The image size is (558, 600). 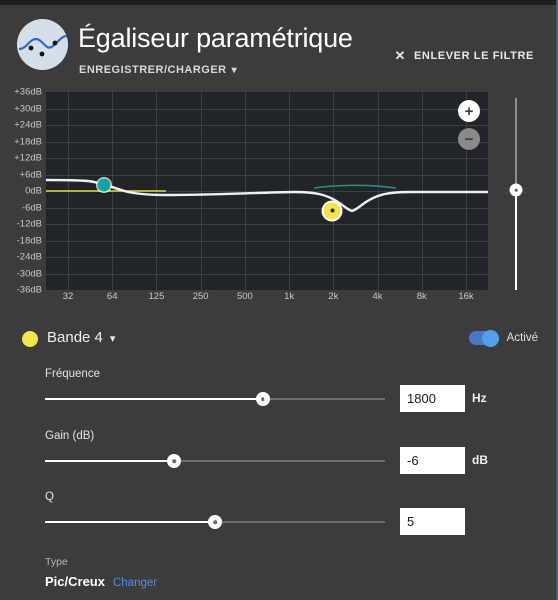 What do you see at coordinates (28, 108) in the screenshot?
I see `y-axis-tick: +30dB` at bounding box center [28, 108].